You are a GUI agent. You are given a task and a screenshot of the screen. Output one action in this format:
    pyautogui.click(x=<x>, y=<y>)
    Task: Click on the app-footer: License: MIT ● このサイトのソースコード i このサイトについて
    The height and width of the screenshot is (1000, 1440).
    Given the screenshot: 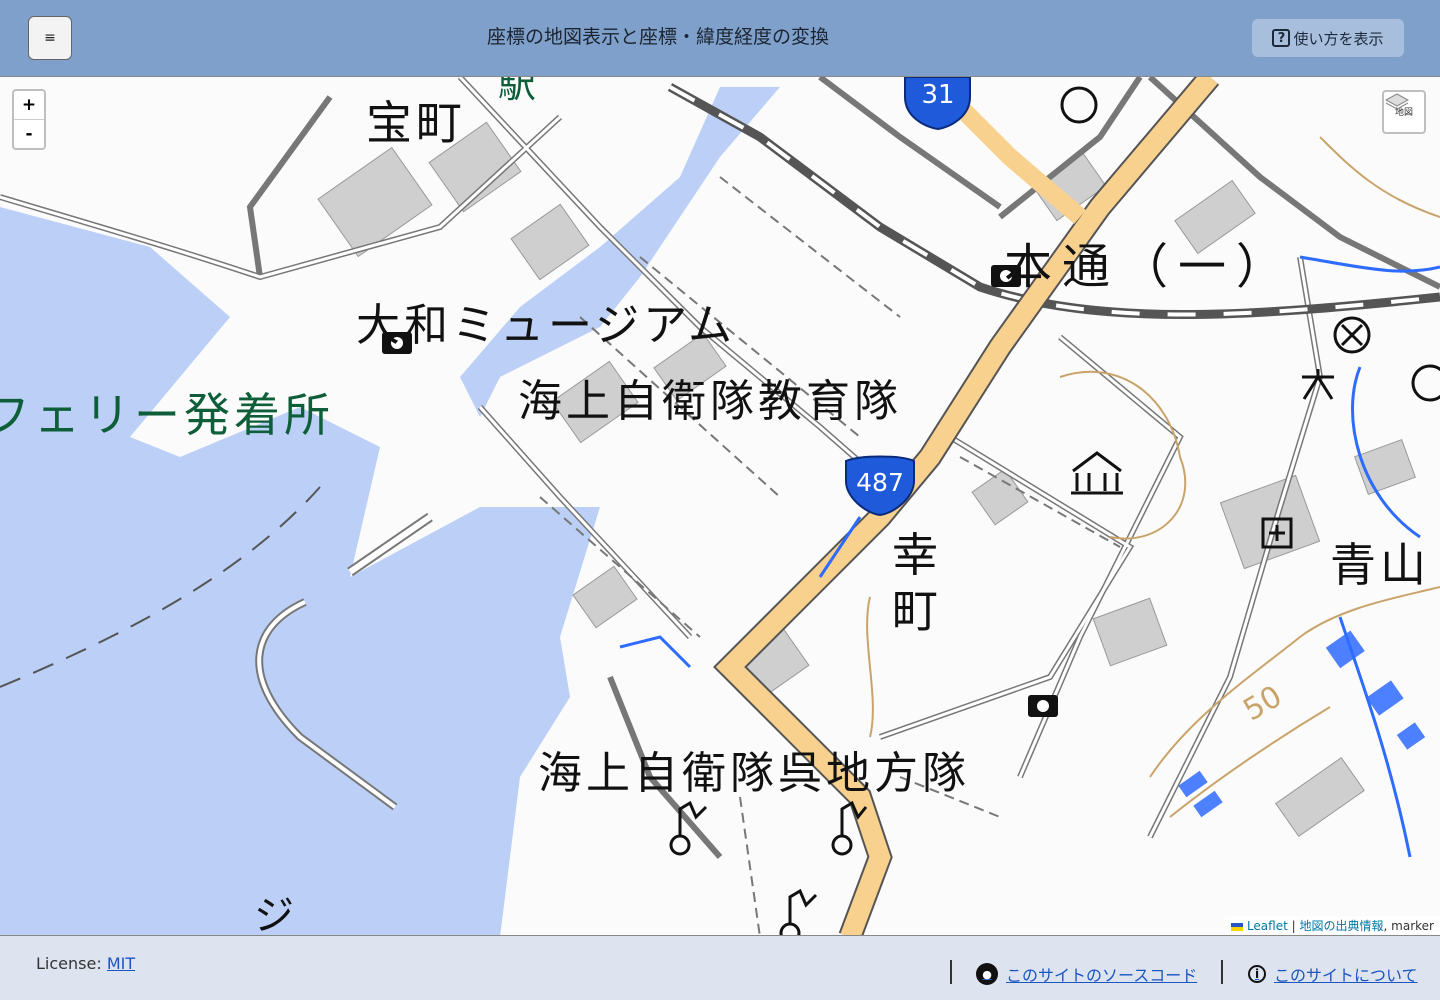 What is the action you would take?
    pyautogui.click(x=720, y=968)
    